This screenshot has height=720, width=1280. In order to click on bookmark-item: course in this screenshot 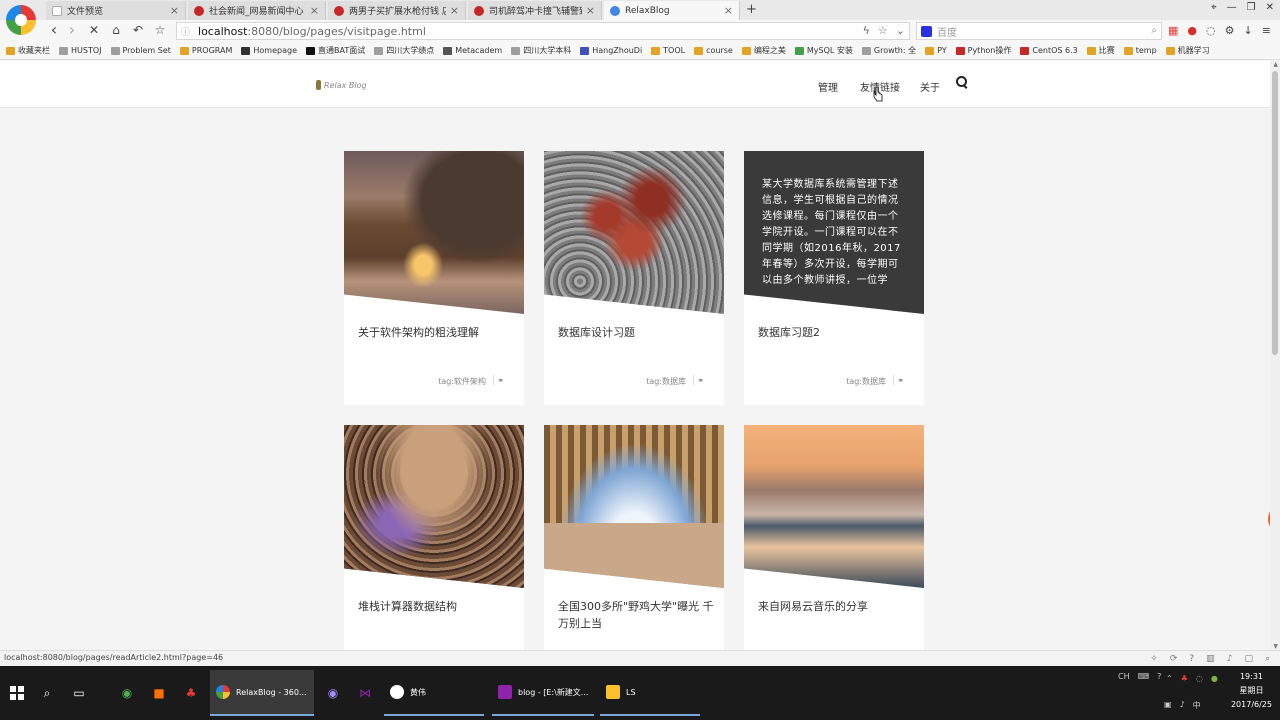, I will do `click(713, 50)`.